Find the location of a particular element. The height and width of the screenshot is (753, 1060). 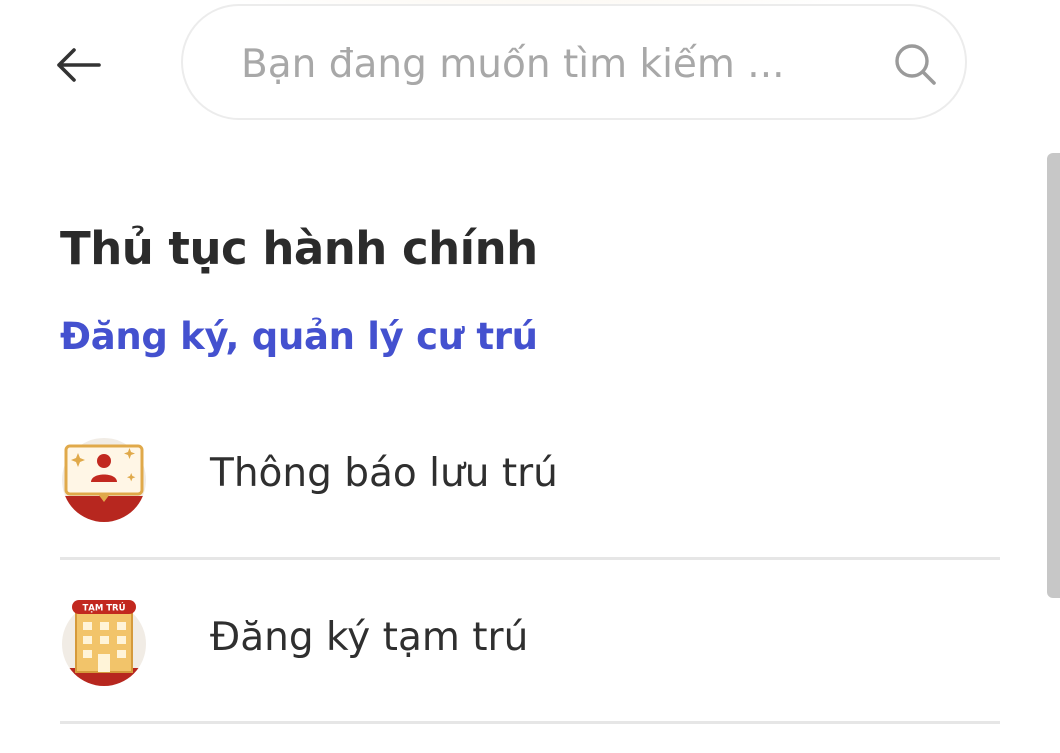

item-label: Đăng ký tạm trú is located at coordinates (369, 637).